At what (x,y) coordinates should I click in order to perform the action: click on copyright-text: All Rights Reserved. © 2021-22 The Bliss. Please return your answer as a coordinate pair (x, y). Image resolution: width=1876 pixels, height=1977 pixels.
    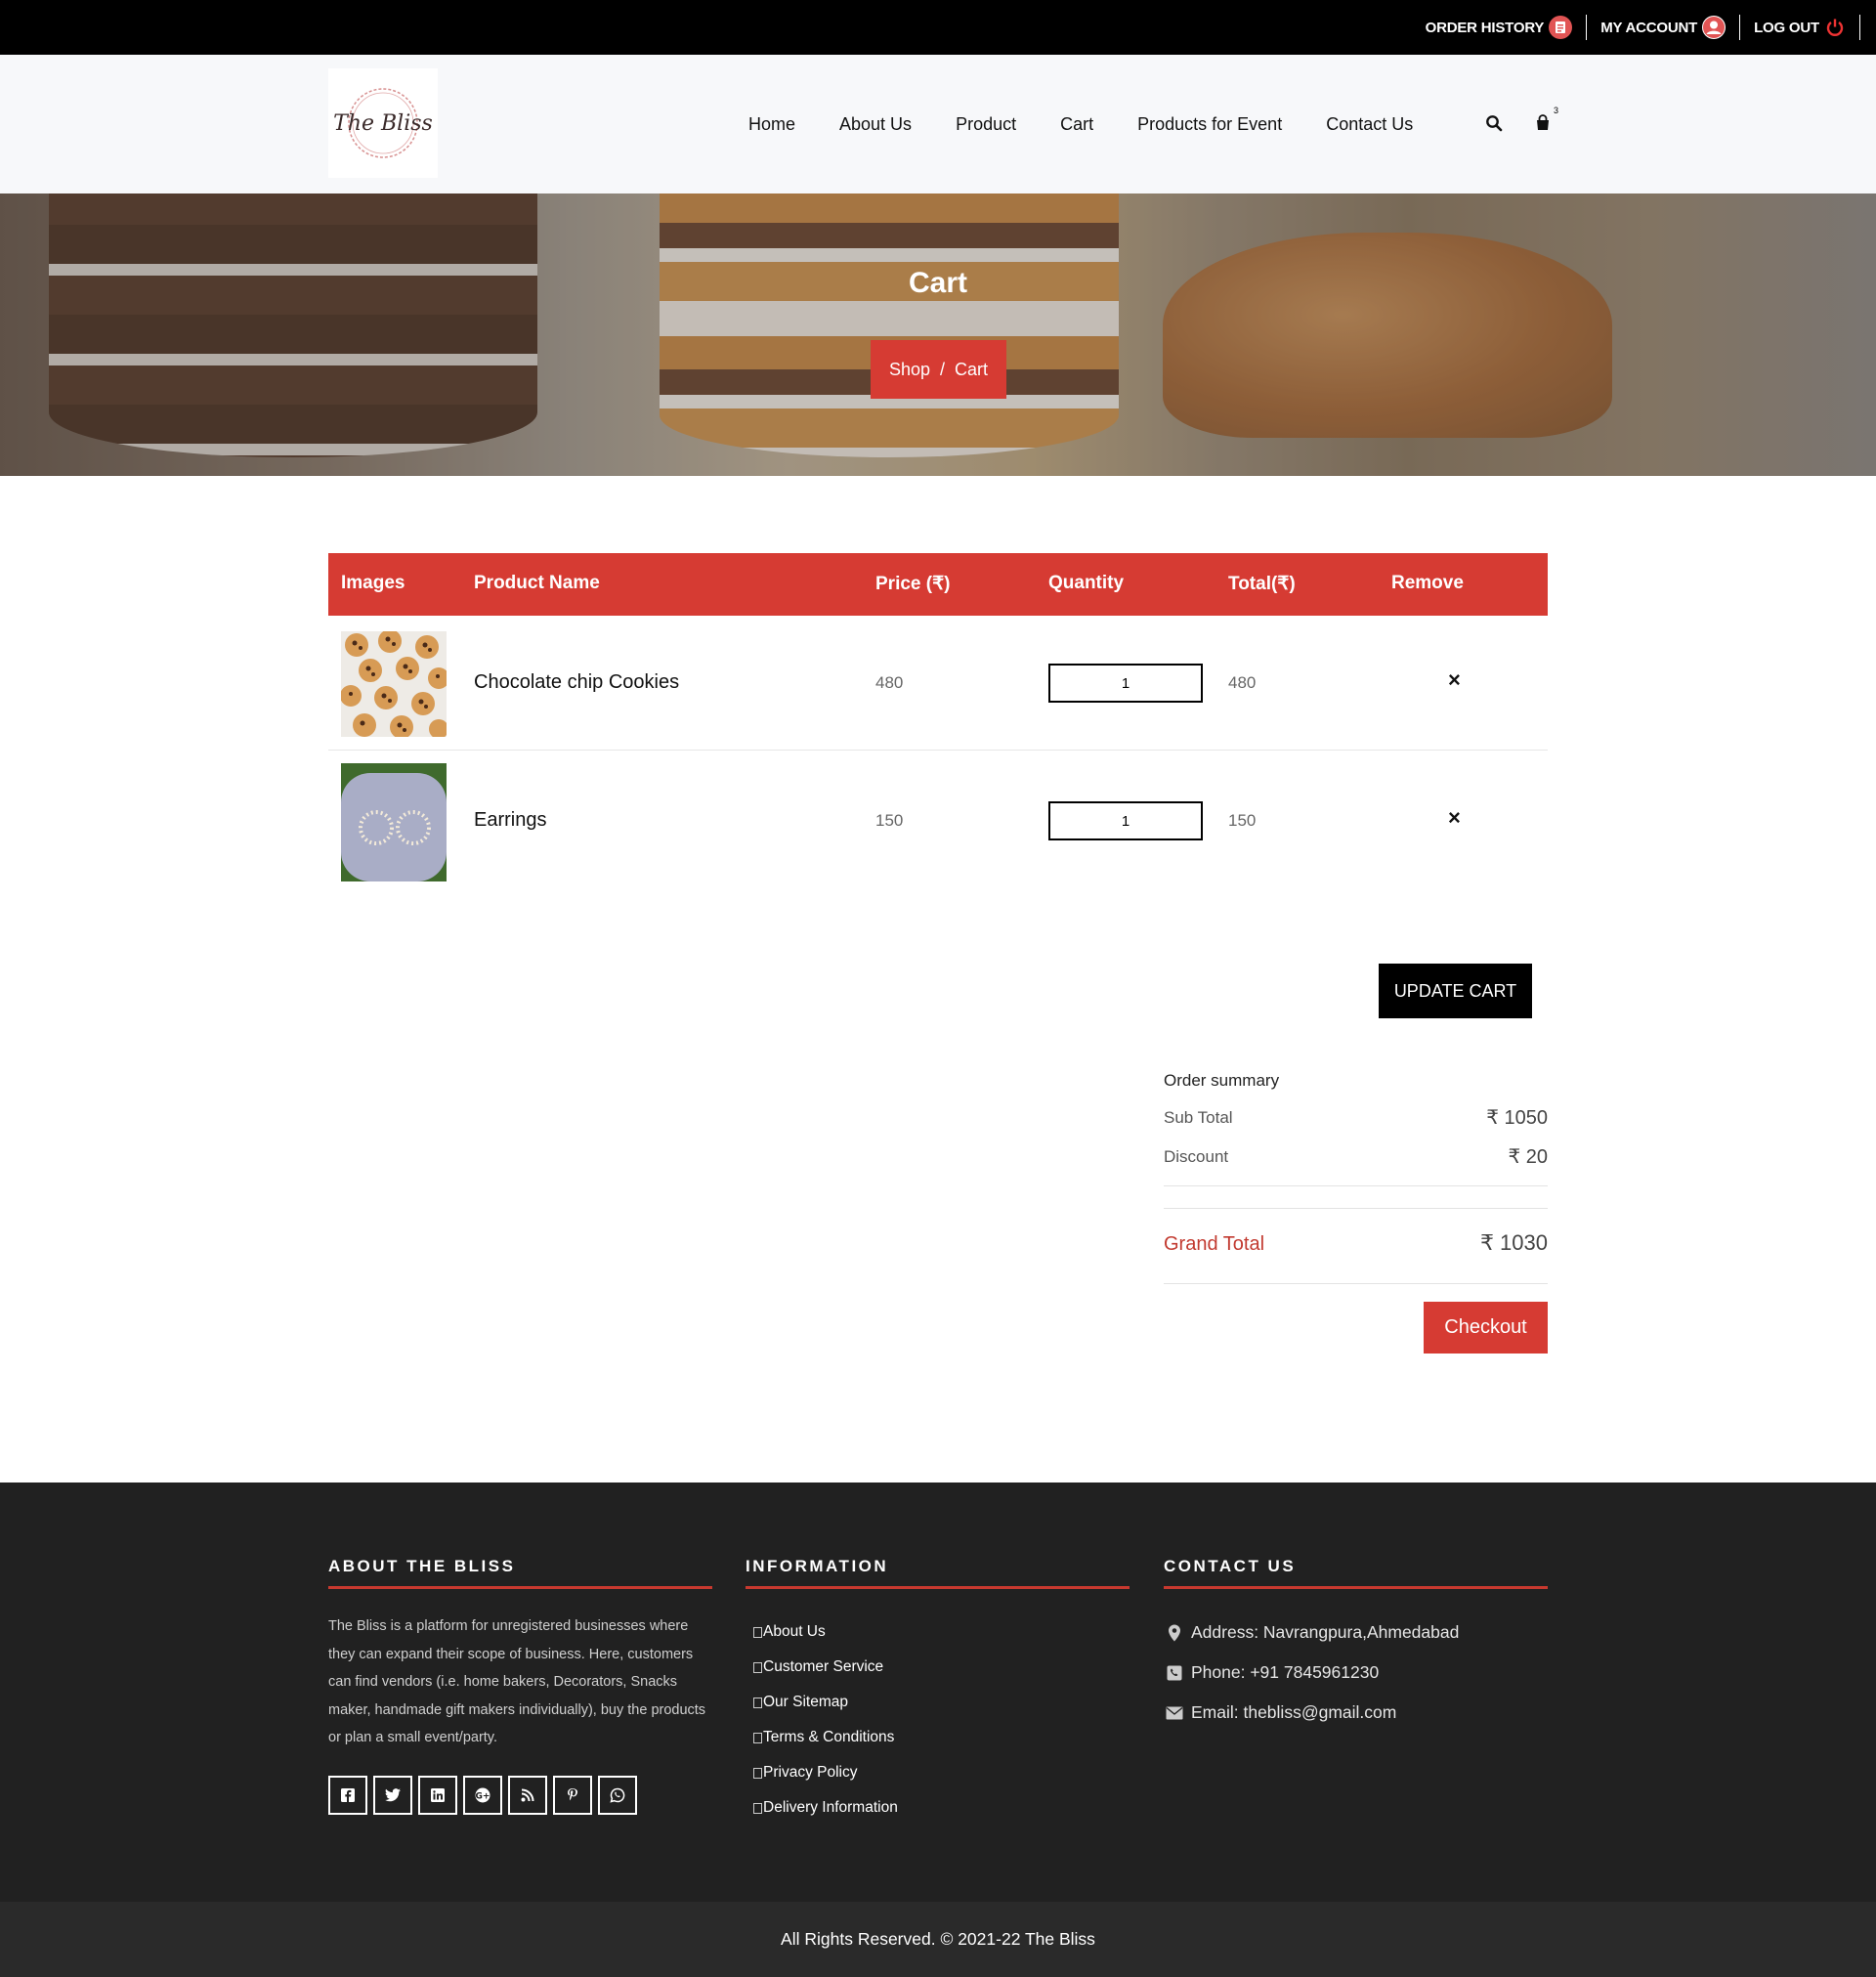
    Looking at the image, I should click on (938, 1939).